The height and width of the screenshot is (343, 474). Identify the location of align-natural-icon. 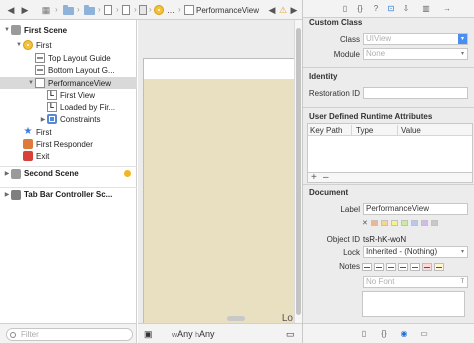
(415, 267).